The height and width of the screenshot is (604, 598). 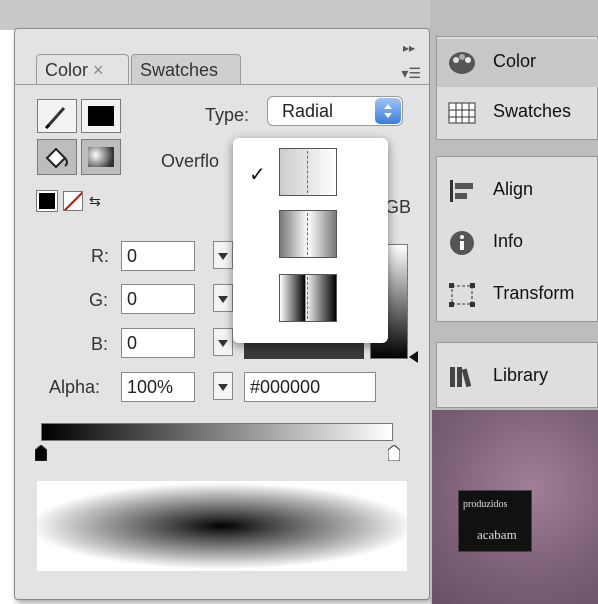 I want to click on dock-item-label: Swatches, so click(x=532, y=111).